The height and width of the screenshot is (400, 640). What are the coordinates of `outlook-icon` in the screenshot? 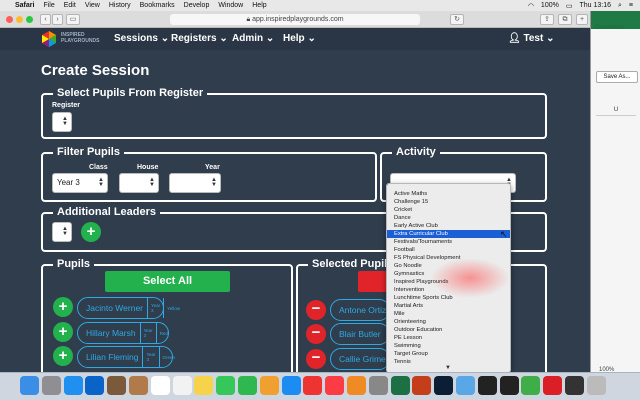 It's located at (95, 385).